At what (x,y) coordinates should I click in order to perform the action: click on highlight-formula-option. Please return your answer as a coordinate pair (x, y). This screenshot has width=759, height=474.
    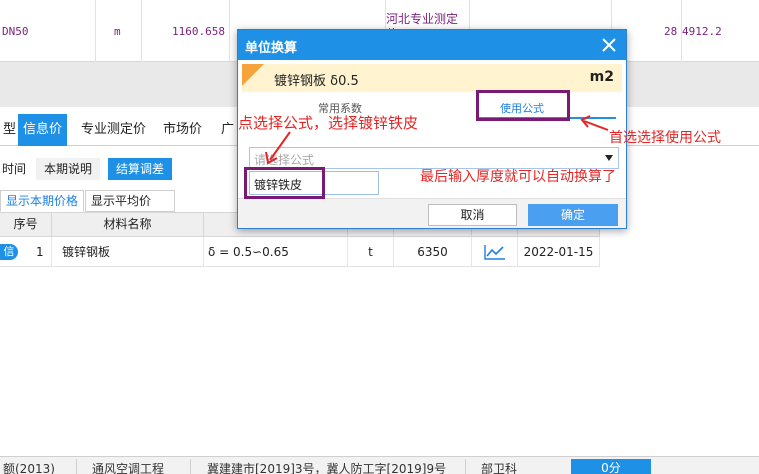
    Looking at the image, I should click on (284, 183).